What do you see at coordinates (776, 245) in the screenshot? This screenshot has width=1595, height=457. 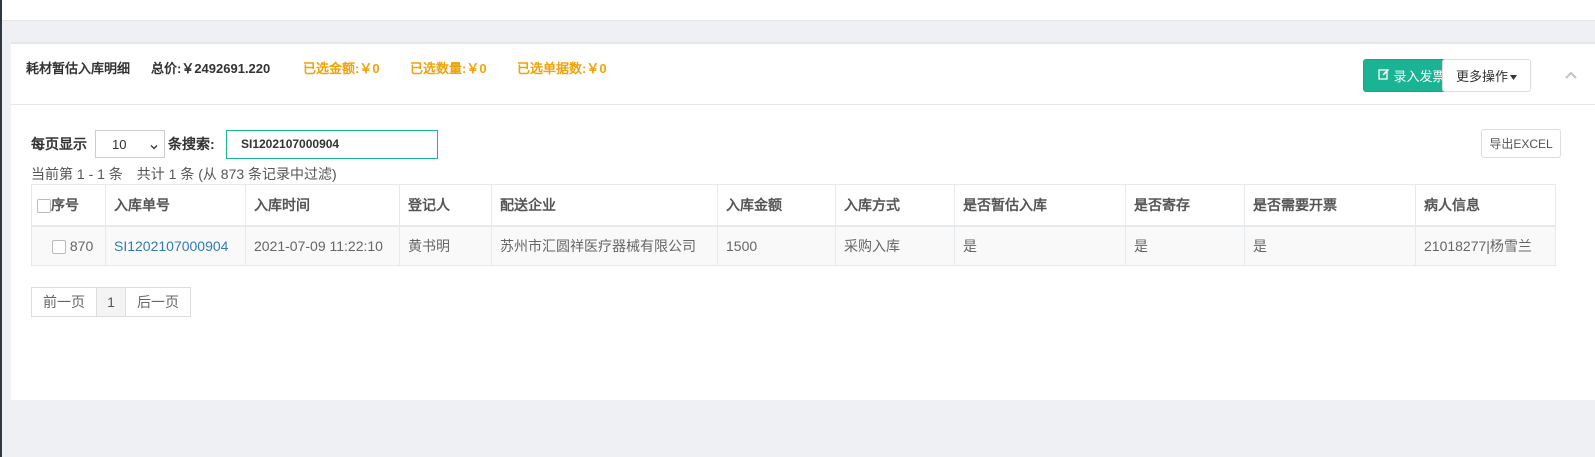 I see `row-amount-cell: 1500` at bounding box center [776, 245].